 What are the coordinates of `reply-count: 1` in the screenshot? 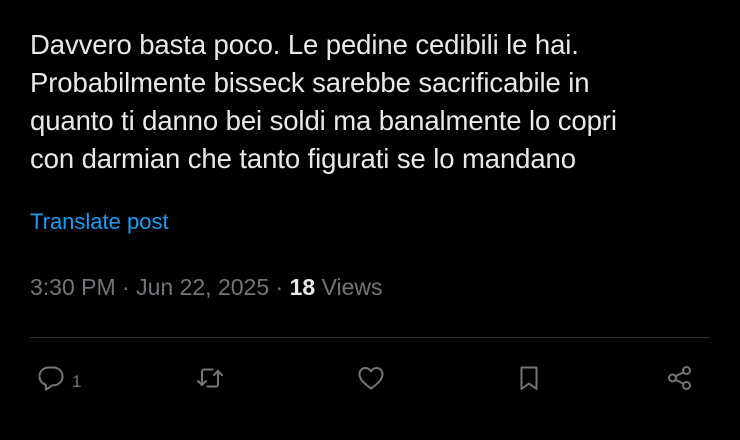 It's located at (77, 381).